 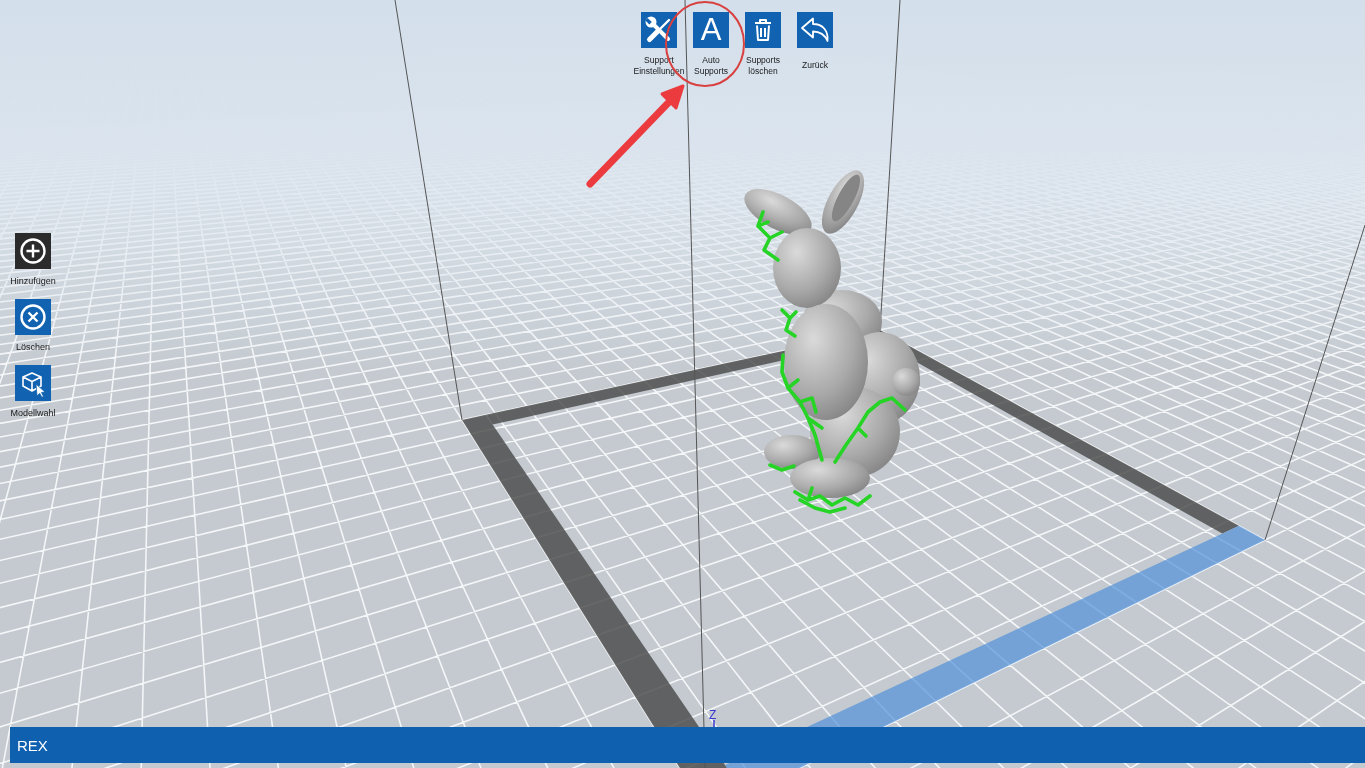 I want to click on sidebar-button: Löschen, so click(x=33, y=326).